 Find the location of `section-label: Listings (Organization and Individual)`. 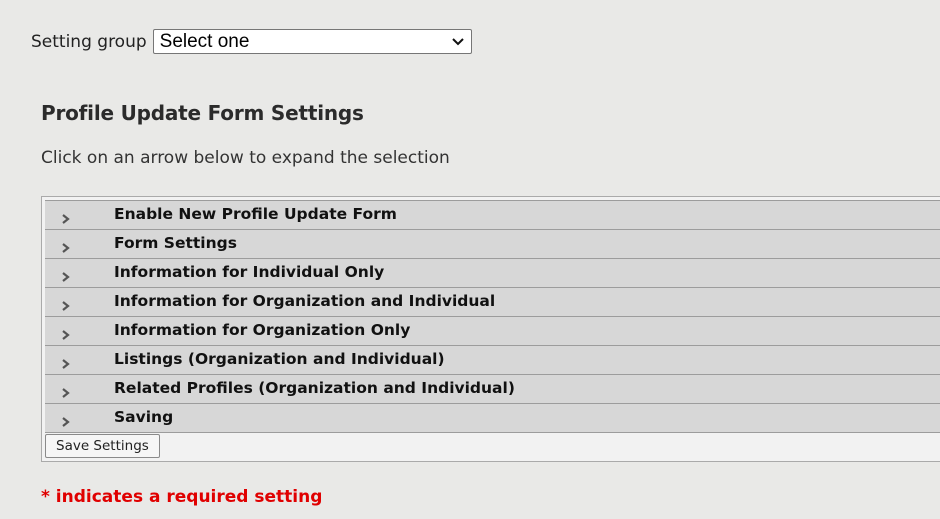

section-label: Listings (Organization and Individual) is located at coordinates (279, 359).